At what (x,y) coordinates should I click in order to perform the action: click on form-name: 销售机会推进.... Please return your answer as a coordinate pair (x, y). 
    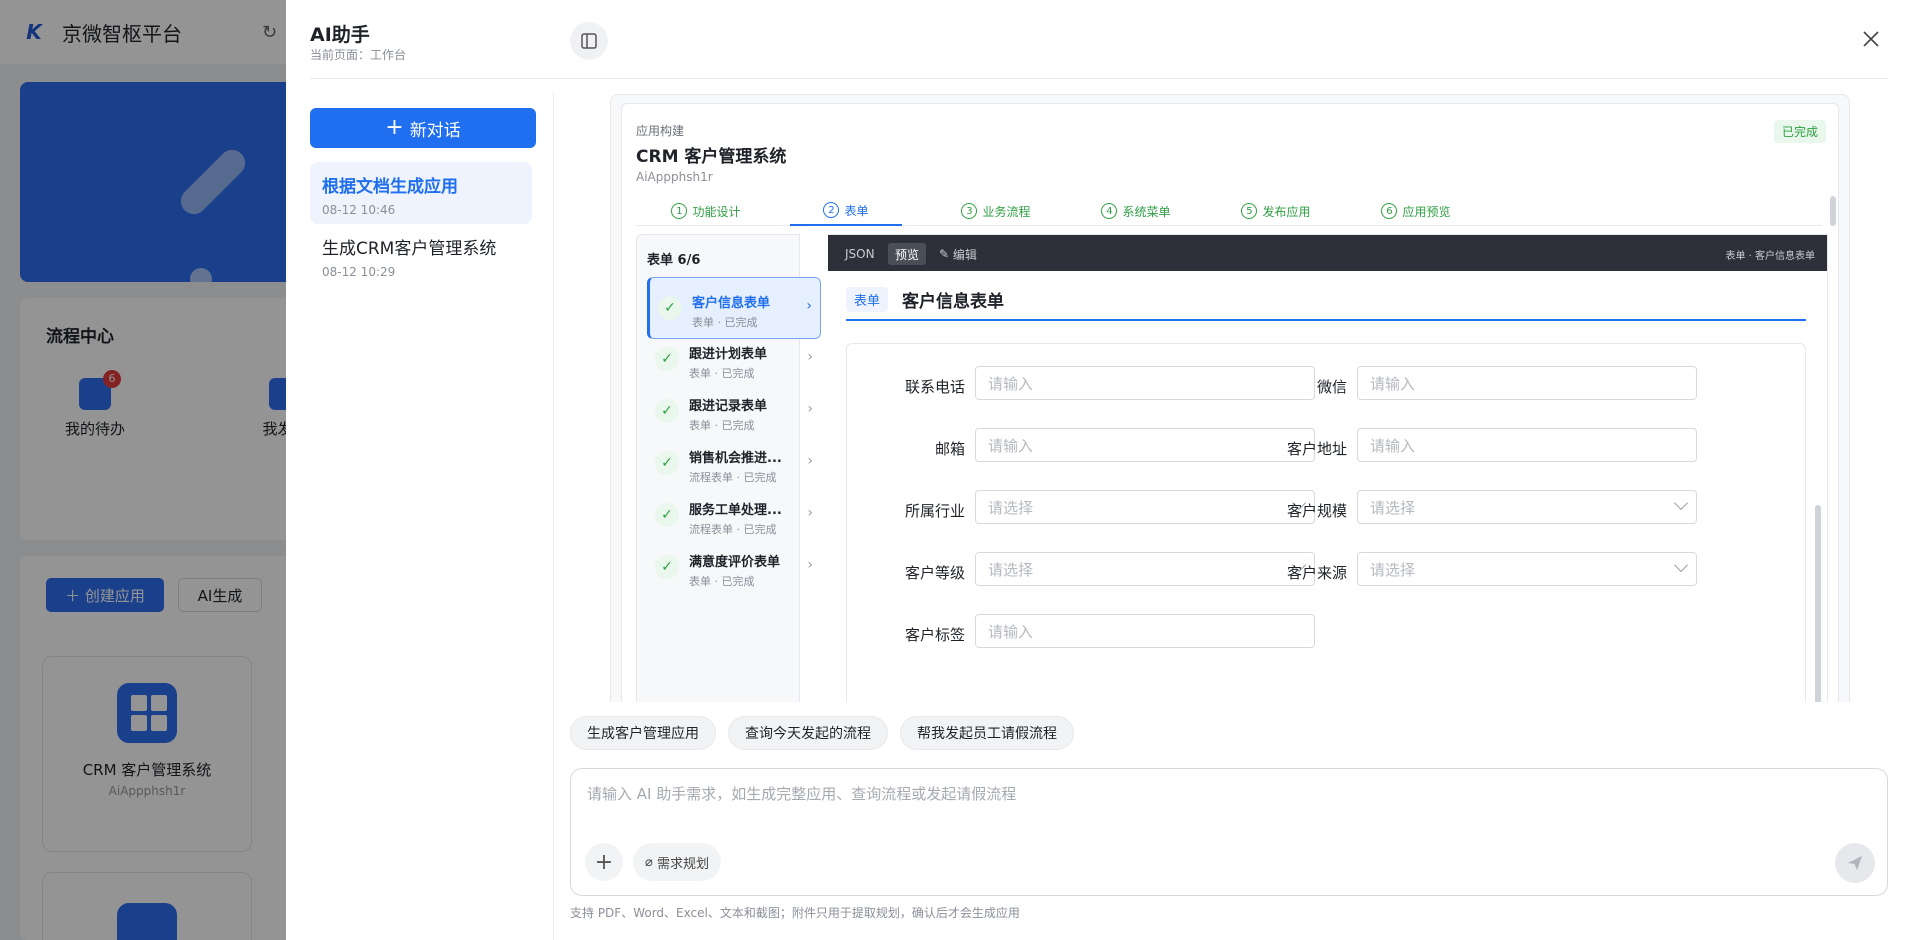
    Looking at the image, I should click on (735, 458).